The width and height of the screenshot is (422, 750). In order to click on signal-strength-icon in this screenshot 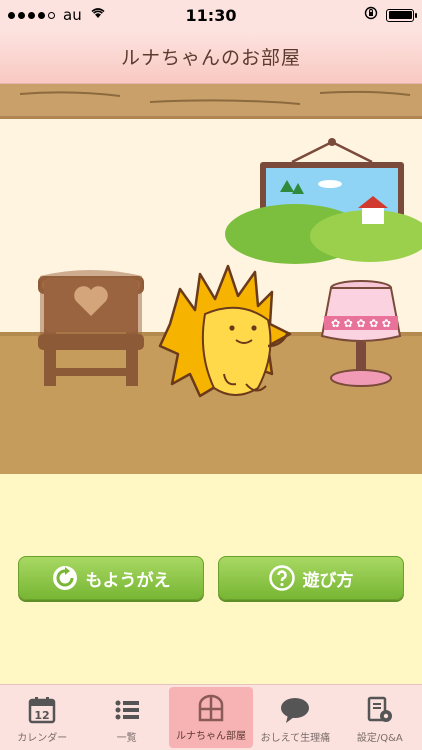, I will do `click(31, 15)`.